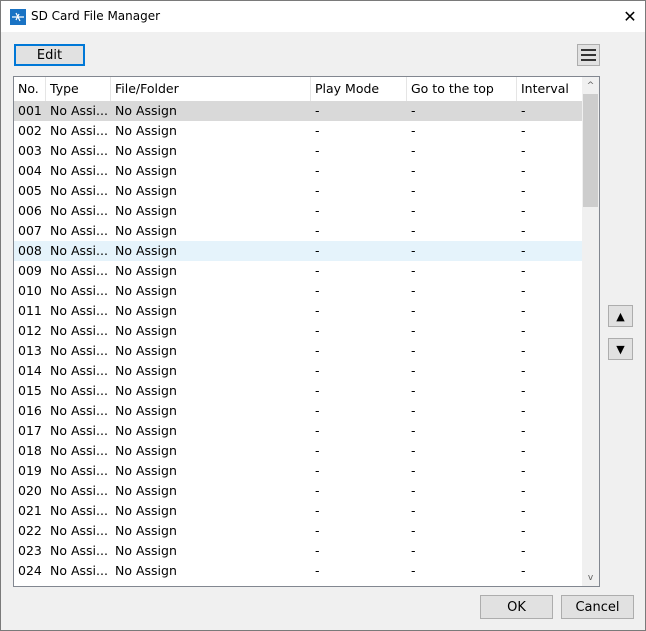 The height and width of the screenshot is (631, 646). What do you see at coordinates (30, 270) in the screenshot?
I see `cell-no: 009` at bounding box center [30, 270].